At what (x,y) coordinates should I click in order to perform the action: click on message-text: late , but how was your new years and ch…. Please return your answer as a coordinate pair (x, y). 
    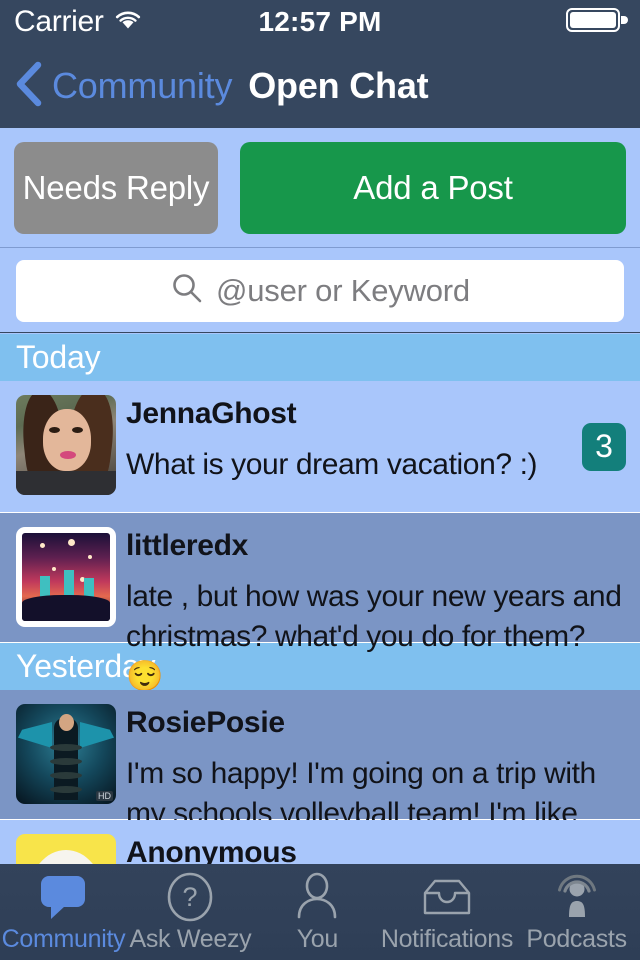
    Looking at the image, I should click on (374, 636).